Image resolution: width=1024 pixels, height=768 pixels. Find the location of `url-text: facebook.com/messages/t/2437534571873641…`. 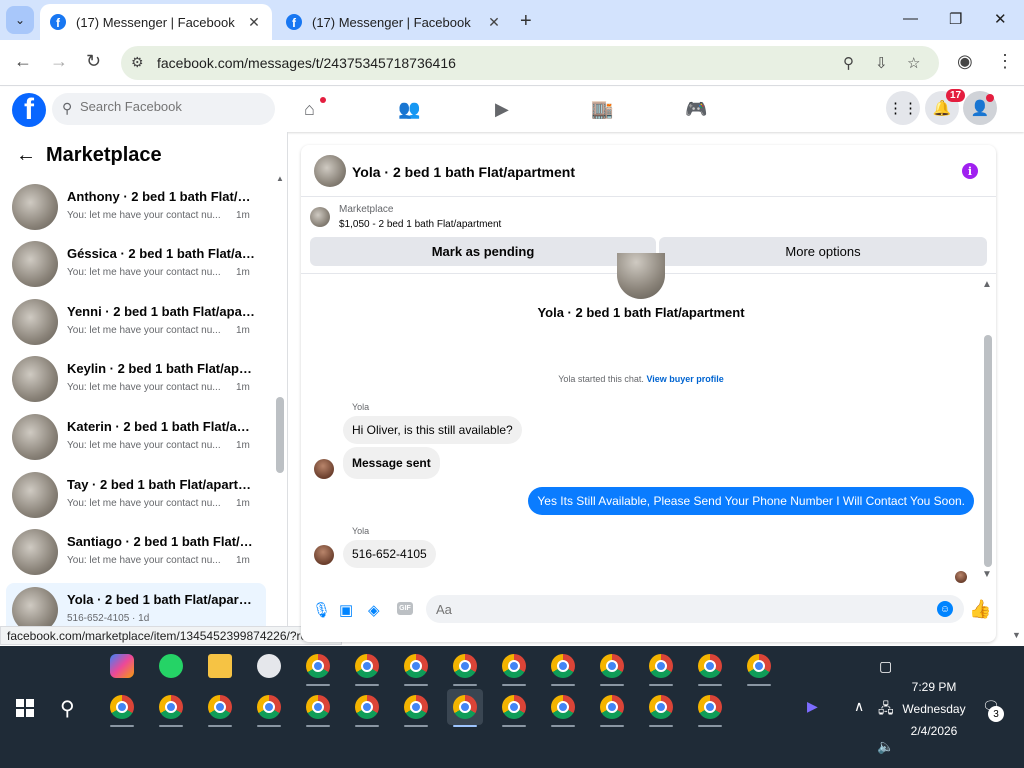

url-text: facebook.com/messages/t/2437534571873641… is located at coordinates (306, 63).